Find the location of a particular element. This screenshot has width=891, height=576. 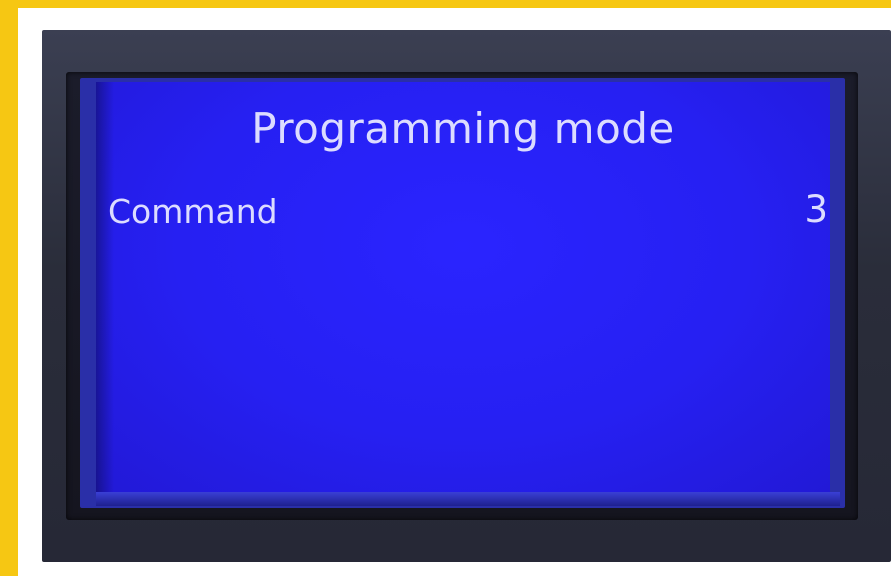

display-title: Programming mode is located at coordinates (463, 128).